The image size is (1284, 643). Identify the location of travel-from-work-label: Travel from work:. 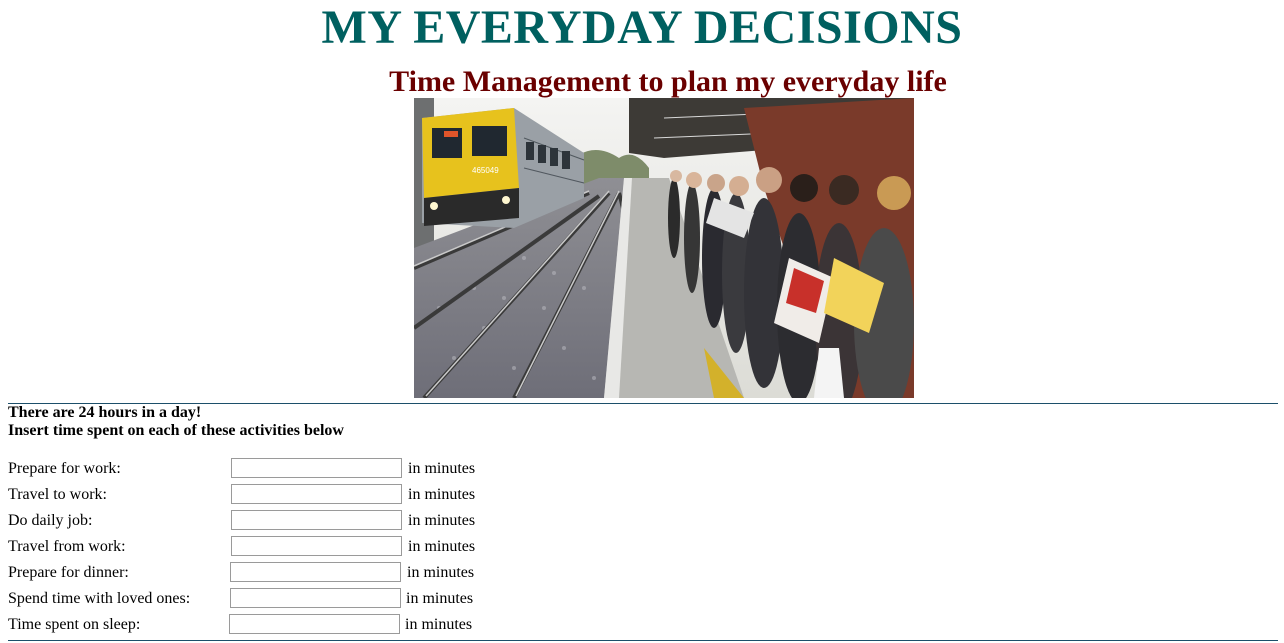
(67, 546).